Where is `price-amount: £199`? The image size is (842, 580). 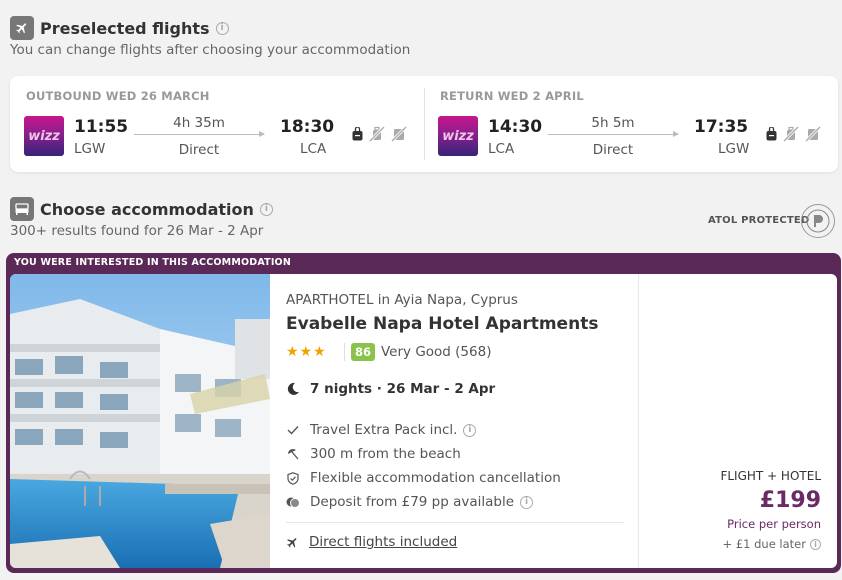 price-amount: £199 is located at coordinates (790, 500).